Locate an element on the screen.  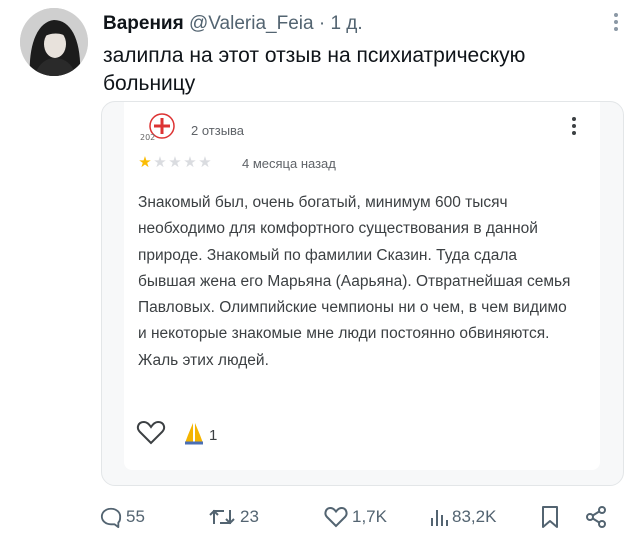
review-actions: 1 is located at coordinates (176, 435).